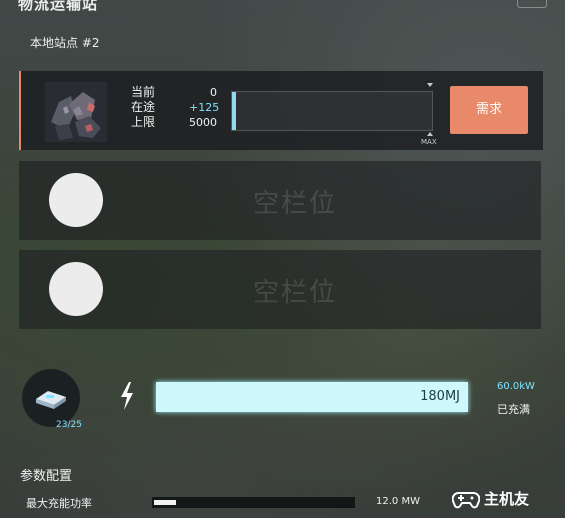  Describe the element at coordinates (213, 92) in the screenshot. I see `value-current: 0` at that location.